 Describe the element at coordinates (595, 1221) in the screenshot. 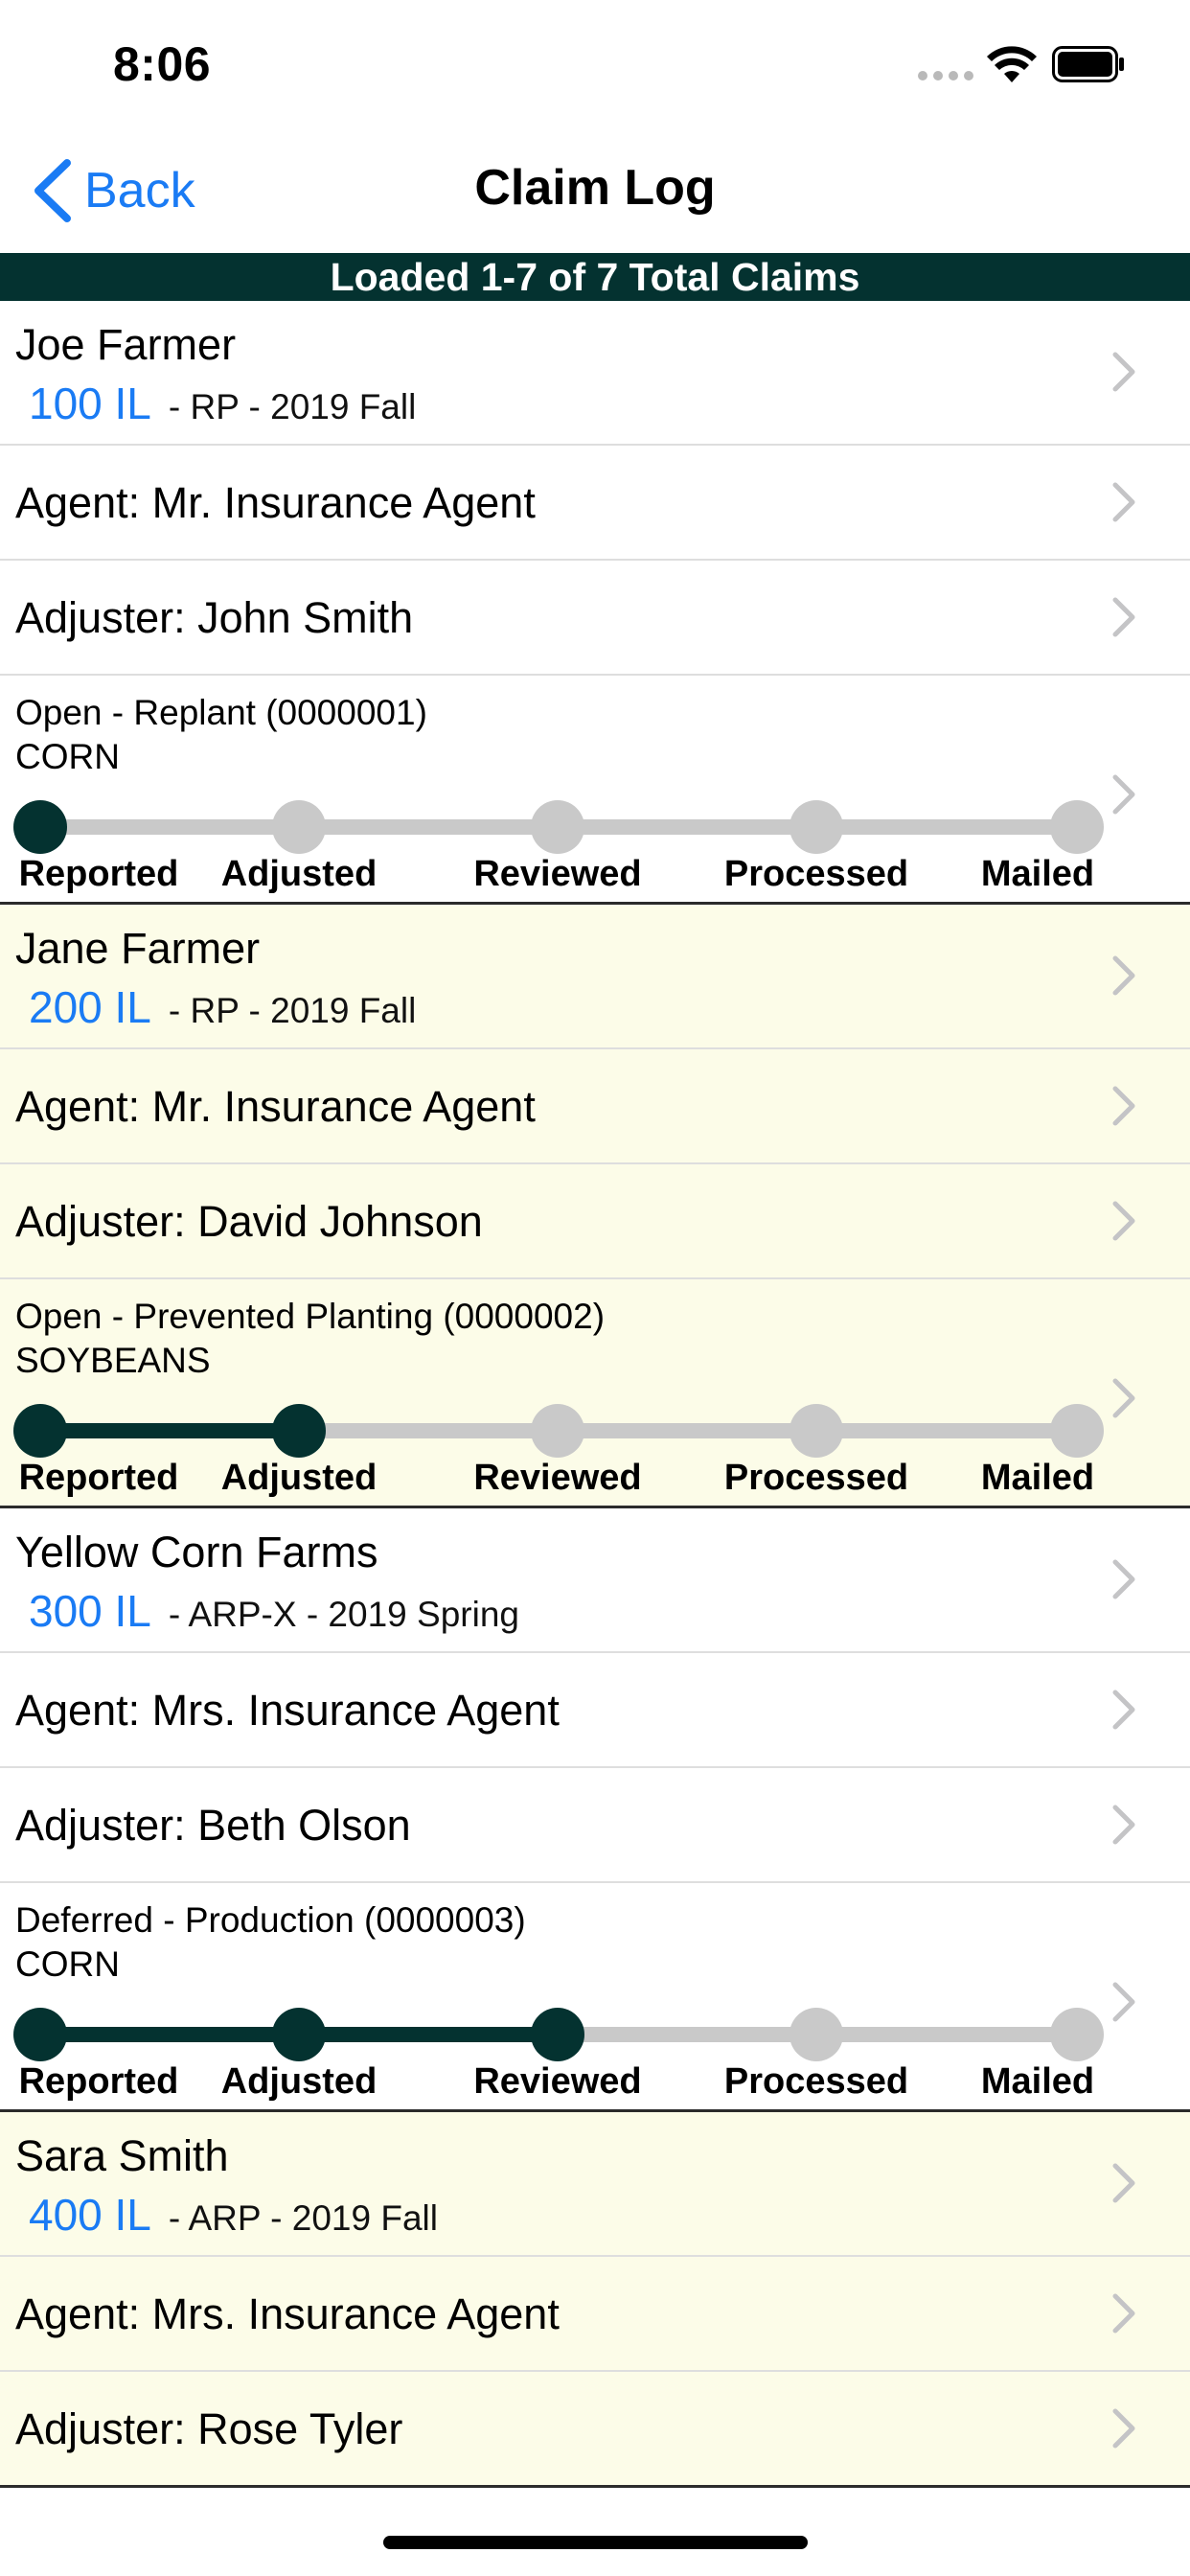

I see `adjuster-row: Adjuster: David Johnson` at that location.